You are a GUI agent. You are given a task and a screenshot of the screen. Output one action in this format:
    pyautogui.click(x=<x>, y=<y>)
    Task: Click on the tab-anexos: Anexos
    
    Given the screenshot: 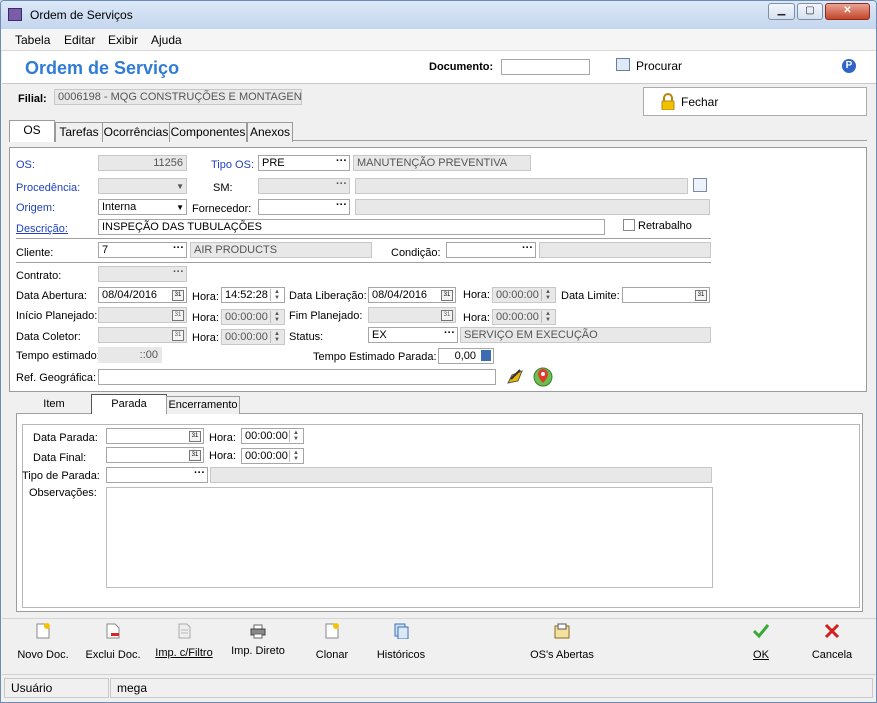 What is the action you would take?
    pyautogui.click(x=270, y=132)
    